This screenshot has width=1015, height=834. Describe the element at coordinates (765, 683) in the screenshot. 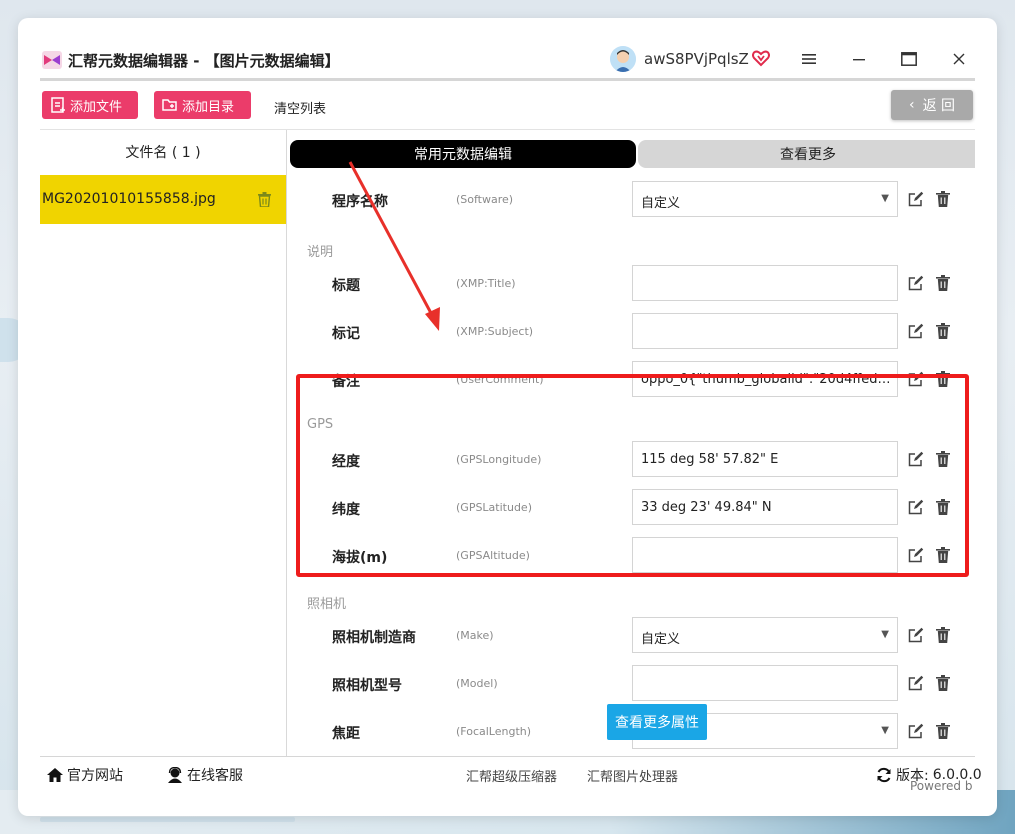

I see `camera-model-input` at that location.